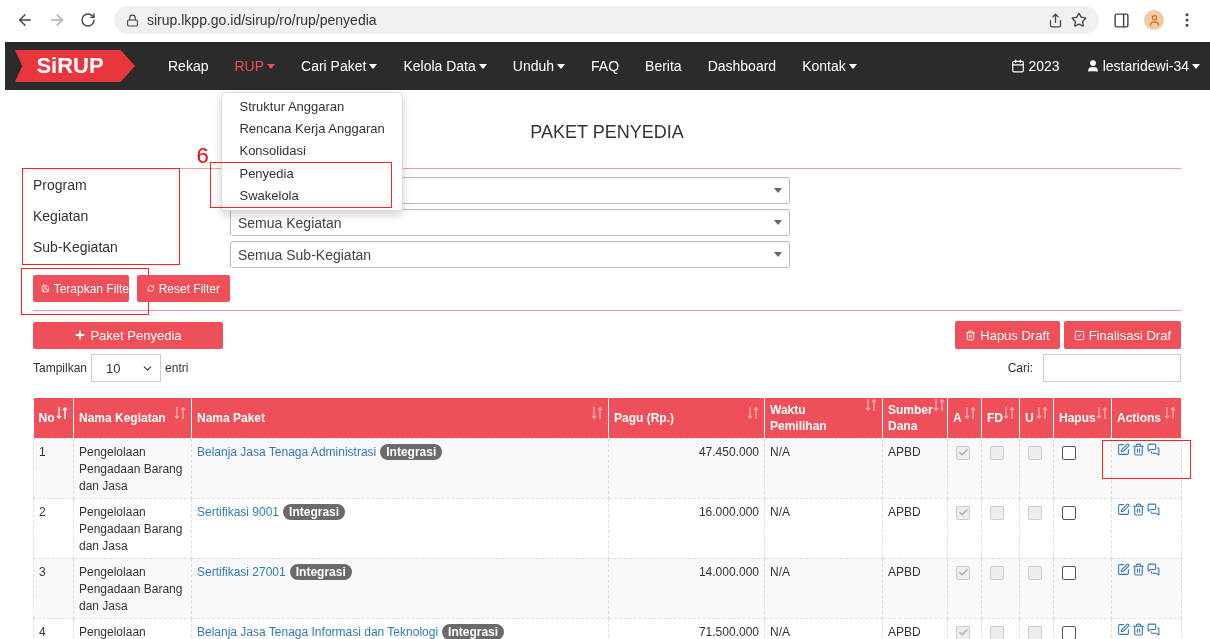  What do you see at coordinates (1020, 368) in the screenshot?
I see `search-label: Cari:` at bounding box center [1020, 368].